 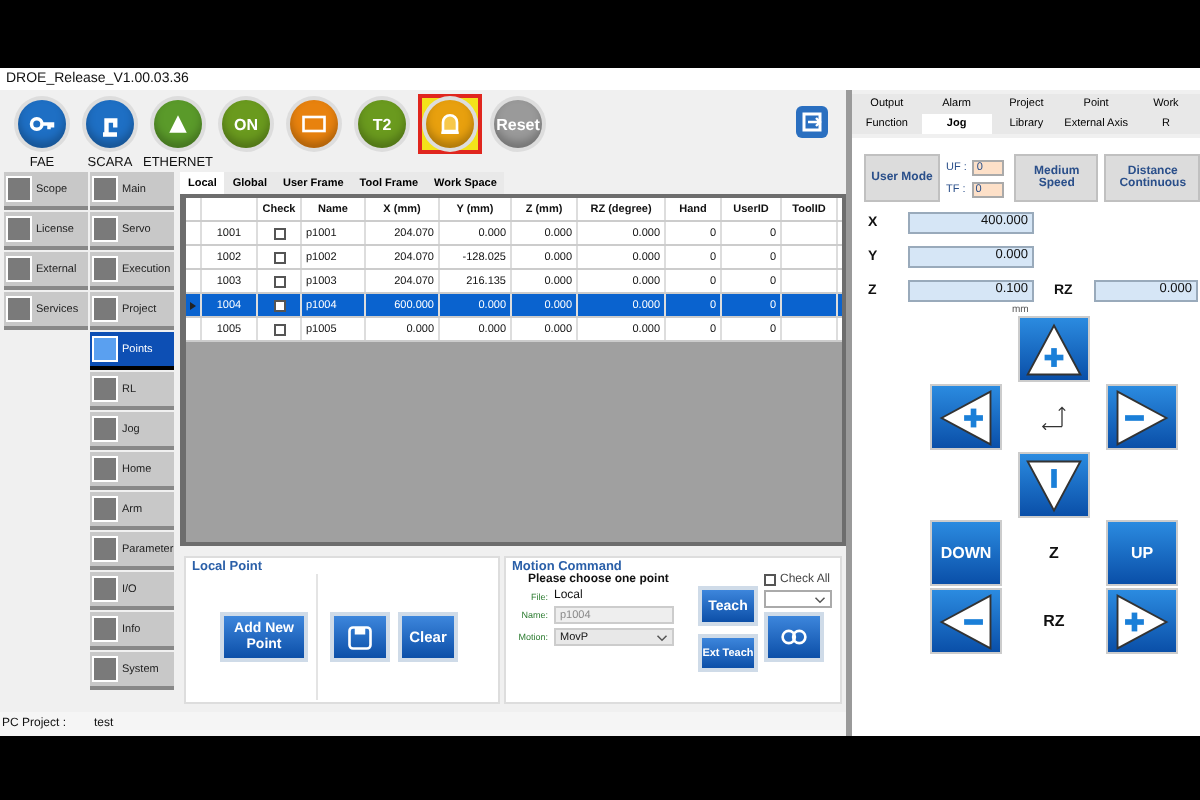 I want to click on current-row-icon, so click(x=193, y=305).